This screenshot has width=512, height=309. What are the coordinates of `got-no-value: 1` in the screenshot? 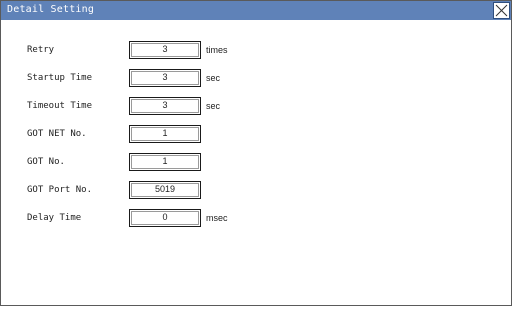 It's located at (165, 161).